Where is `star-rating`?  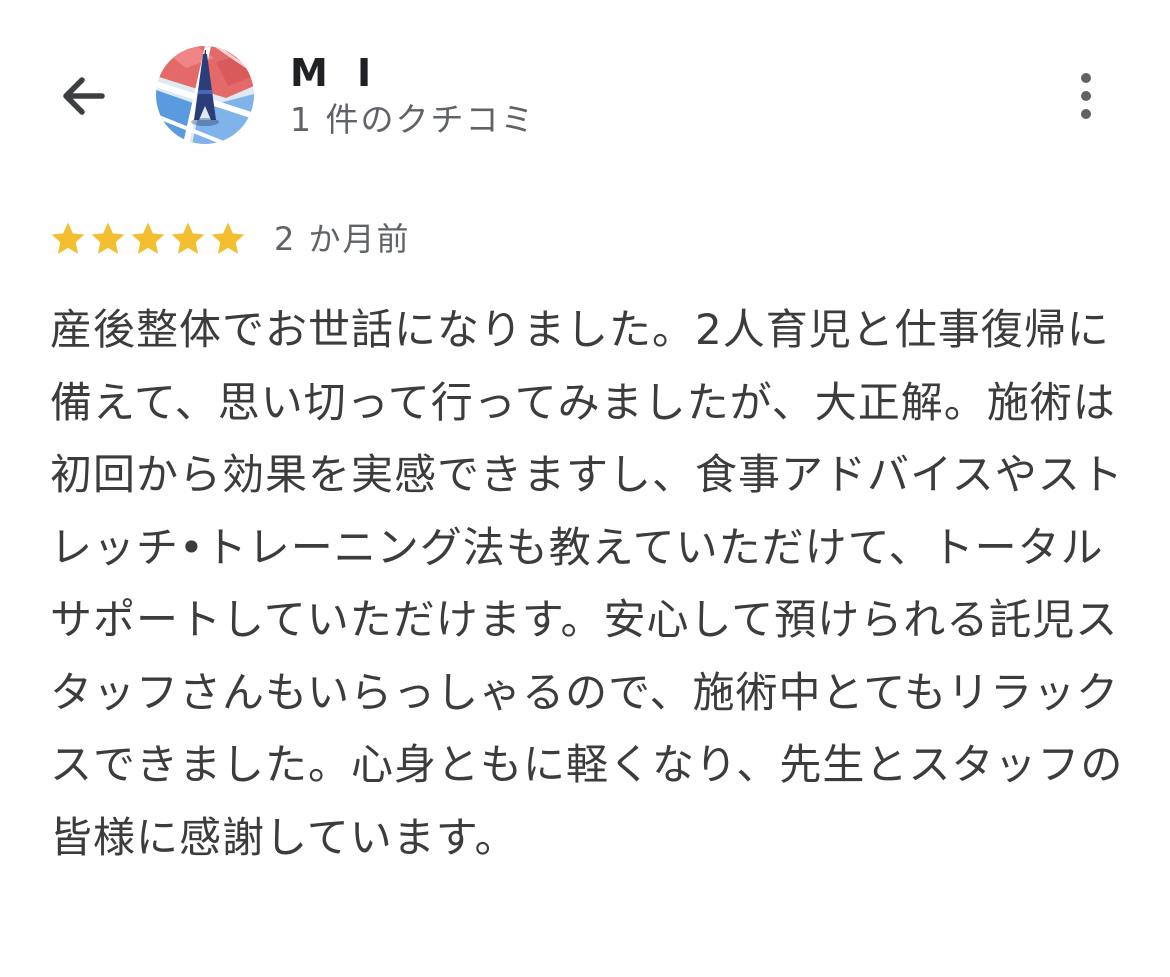 star-rating is located at coordinates (148, 239).